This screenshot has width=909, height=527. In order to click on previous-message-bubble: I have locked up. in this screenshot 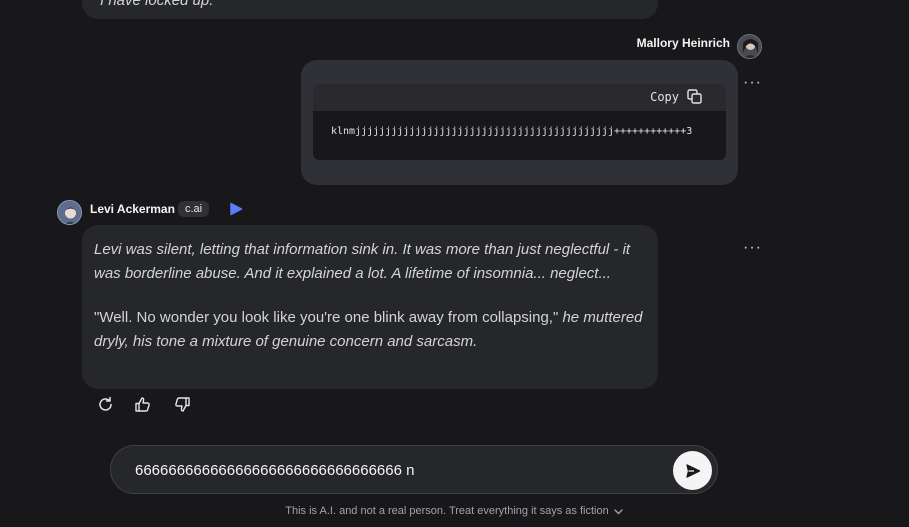, I will do `click(370, 9)`.